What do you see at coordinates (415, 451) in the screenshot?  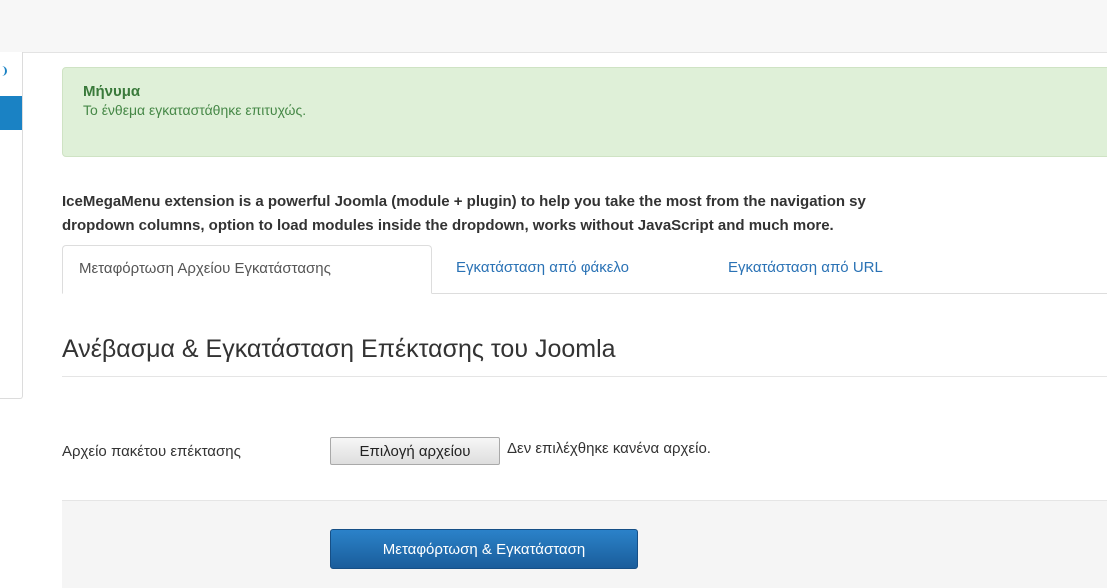 I see `choose-file-button: Επιλογή αρχείου` at bounding box center [415, 451].